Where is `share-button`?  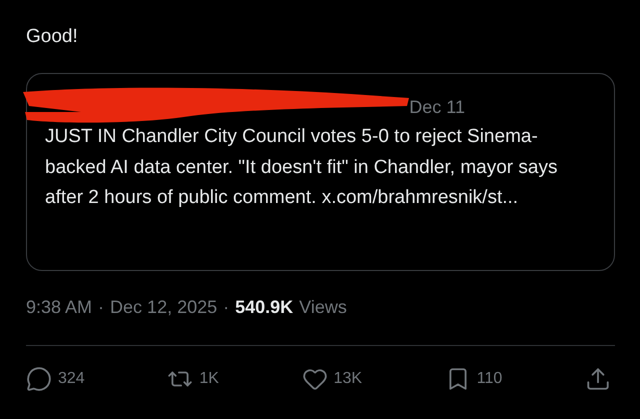 share-button is located at coordinates (597, 379).